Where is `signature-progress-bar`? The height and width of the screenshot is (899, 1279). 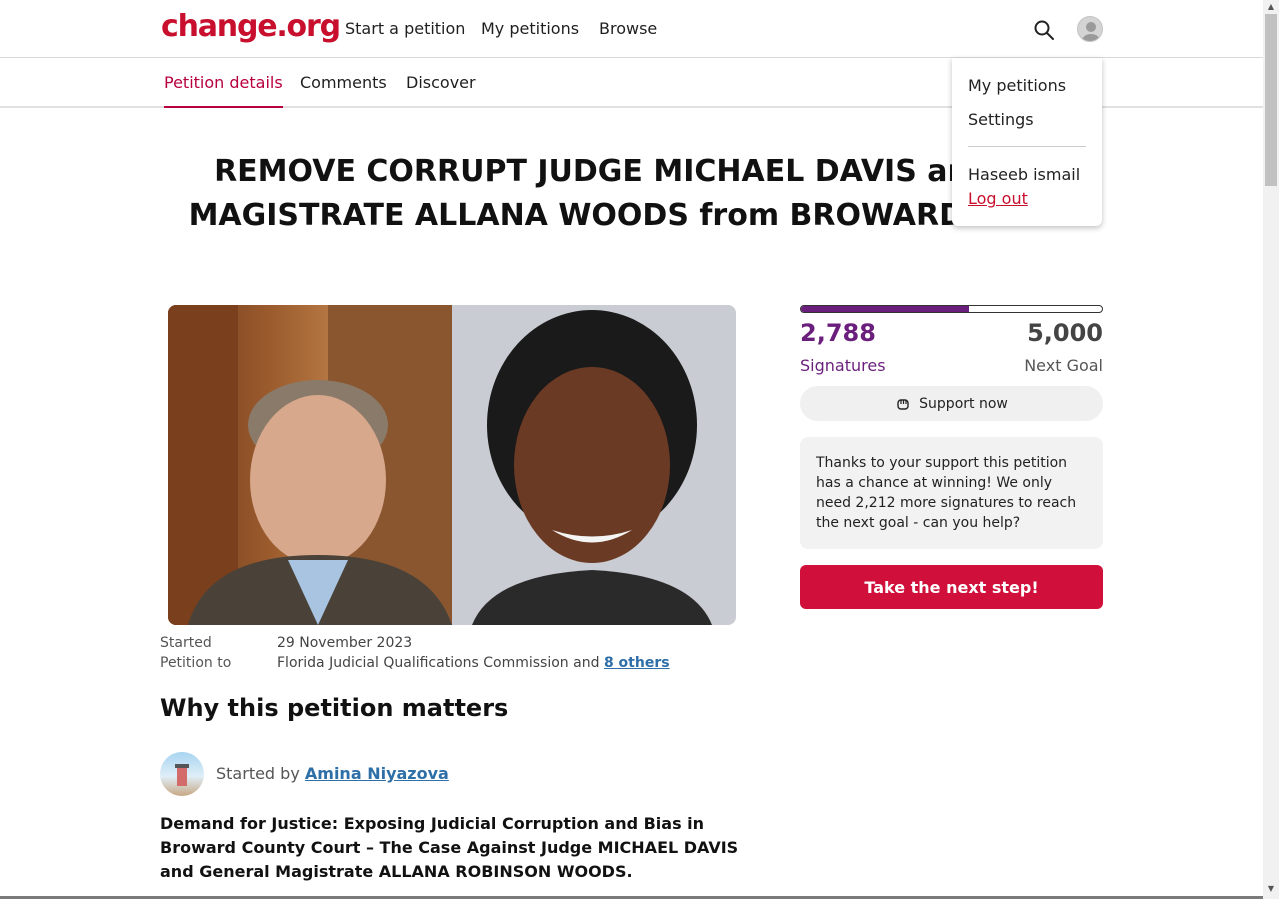 signature-progress-bar is located at coordinates (951, 309).